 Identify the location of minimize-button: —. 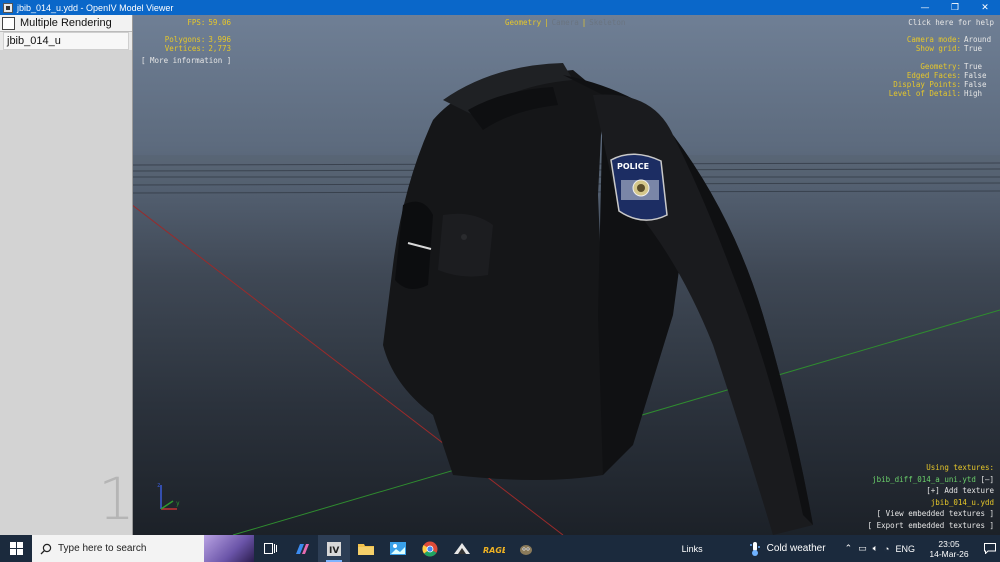
(925, 7).